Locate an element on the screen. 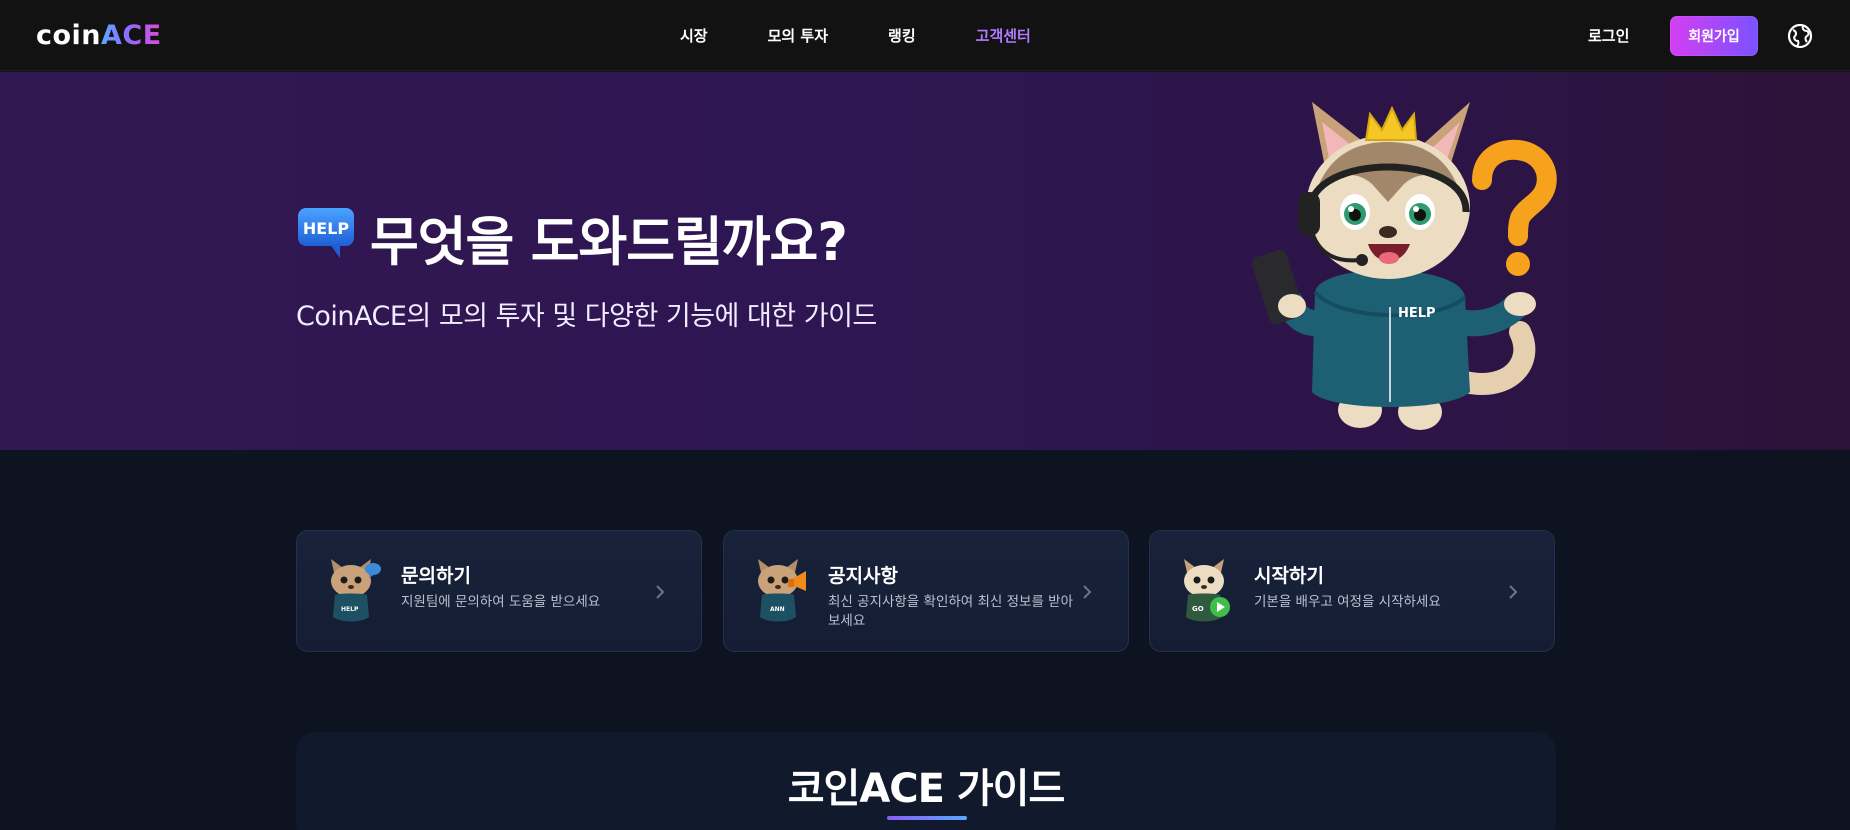 The width and height of the screenshot is (1850, 830). nav-mock-trading: 모의 투자 is located at coordinates (798, 35).